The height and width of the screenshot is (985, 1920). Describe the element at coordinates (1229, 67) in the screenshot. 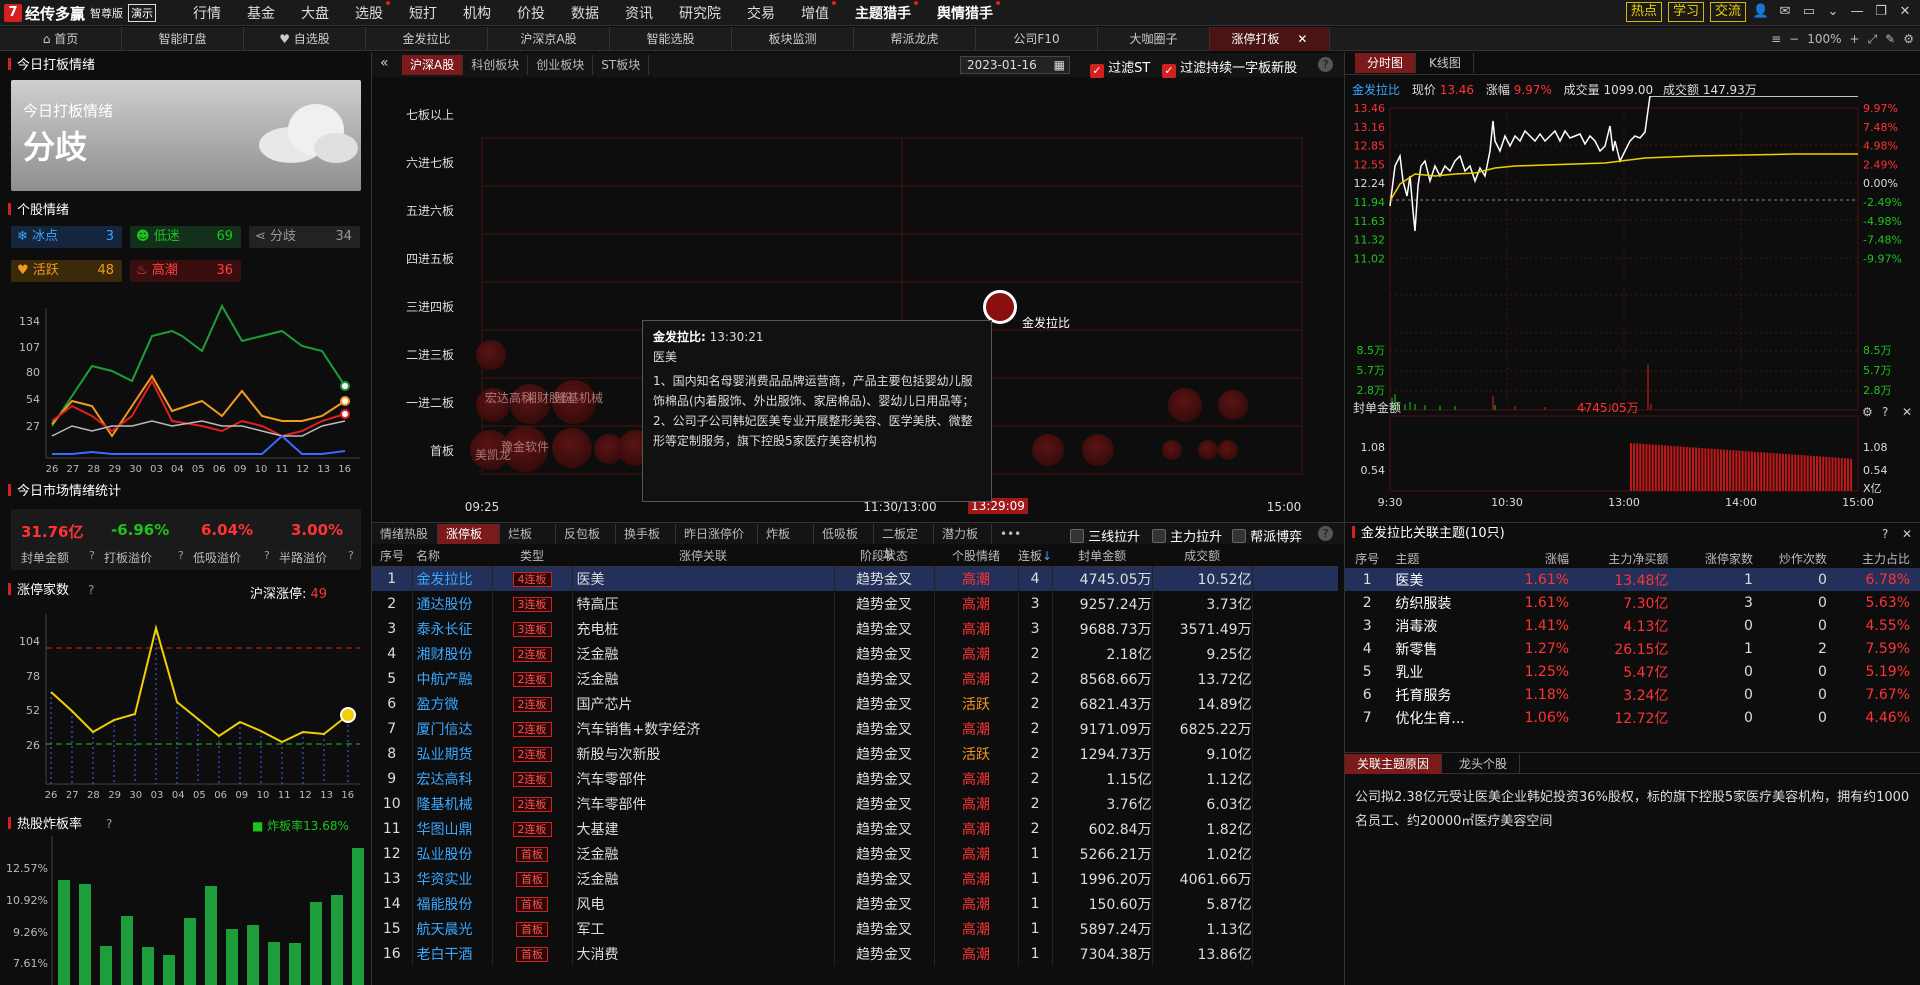

I see `filter-newstock-checkbox: ✓ 过滤持续一字板新股` at that location.